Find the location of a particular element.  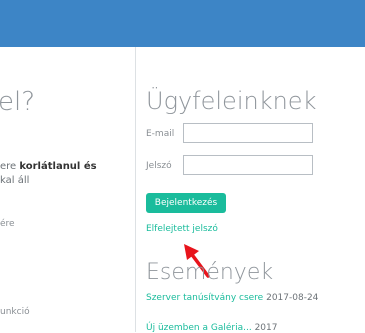

top-navigation-bar is located at coordinates (182, 23).